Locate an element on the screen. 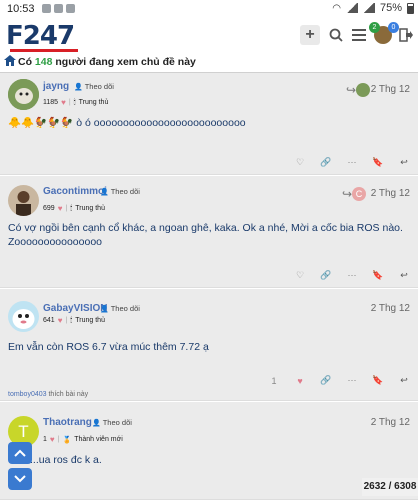 The width and height of the screenshot is (418, 500). online-suffix: người đang xem chủ đề này is located at coordinates (125, 62).